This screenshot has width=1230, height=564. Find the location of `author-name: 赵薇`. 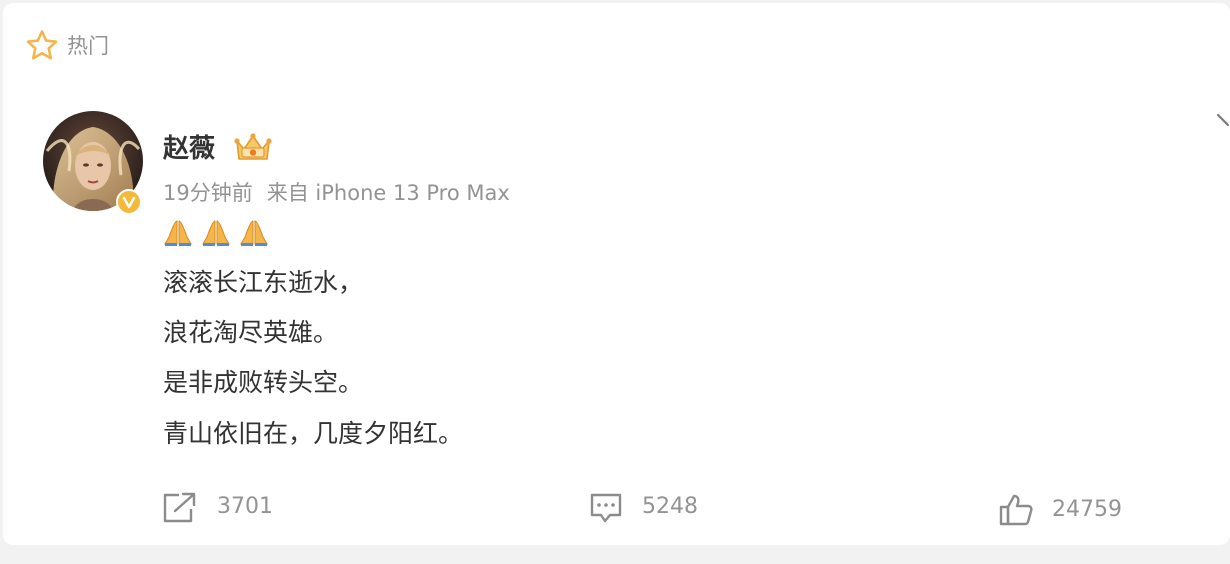

author-name: 赵薇 is located at coordinates (189, 149).